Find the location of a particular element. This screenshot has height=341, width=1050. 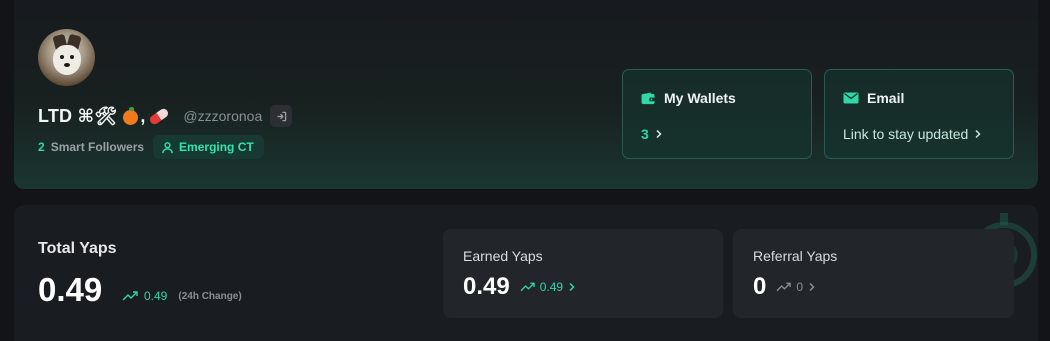

meta-row: 2 Smart Followers Emerging CT is located at coordinates (151, 147).